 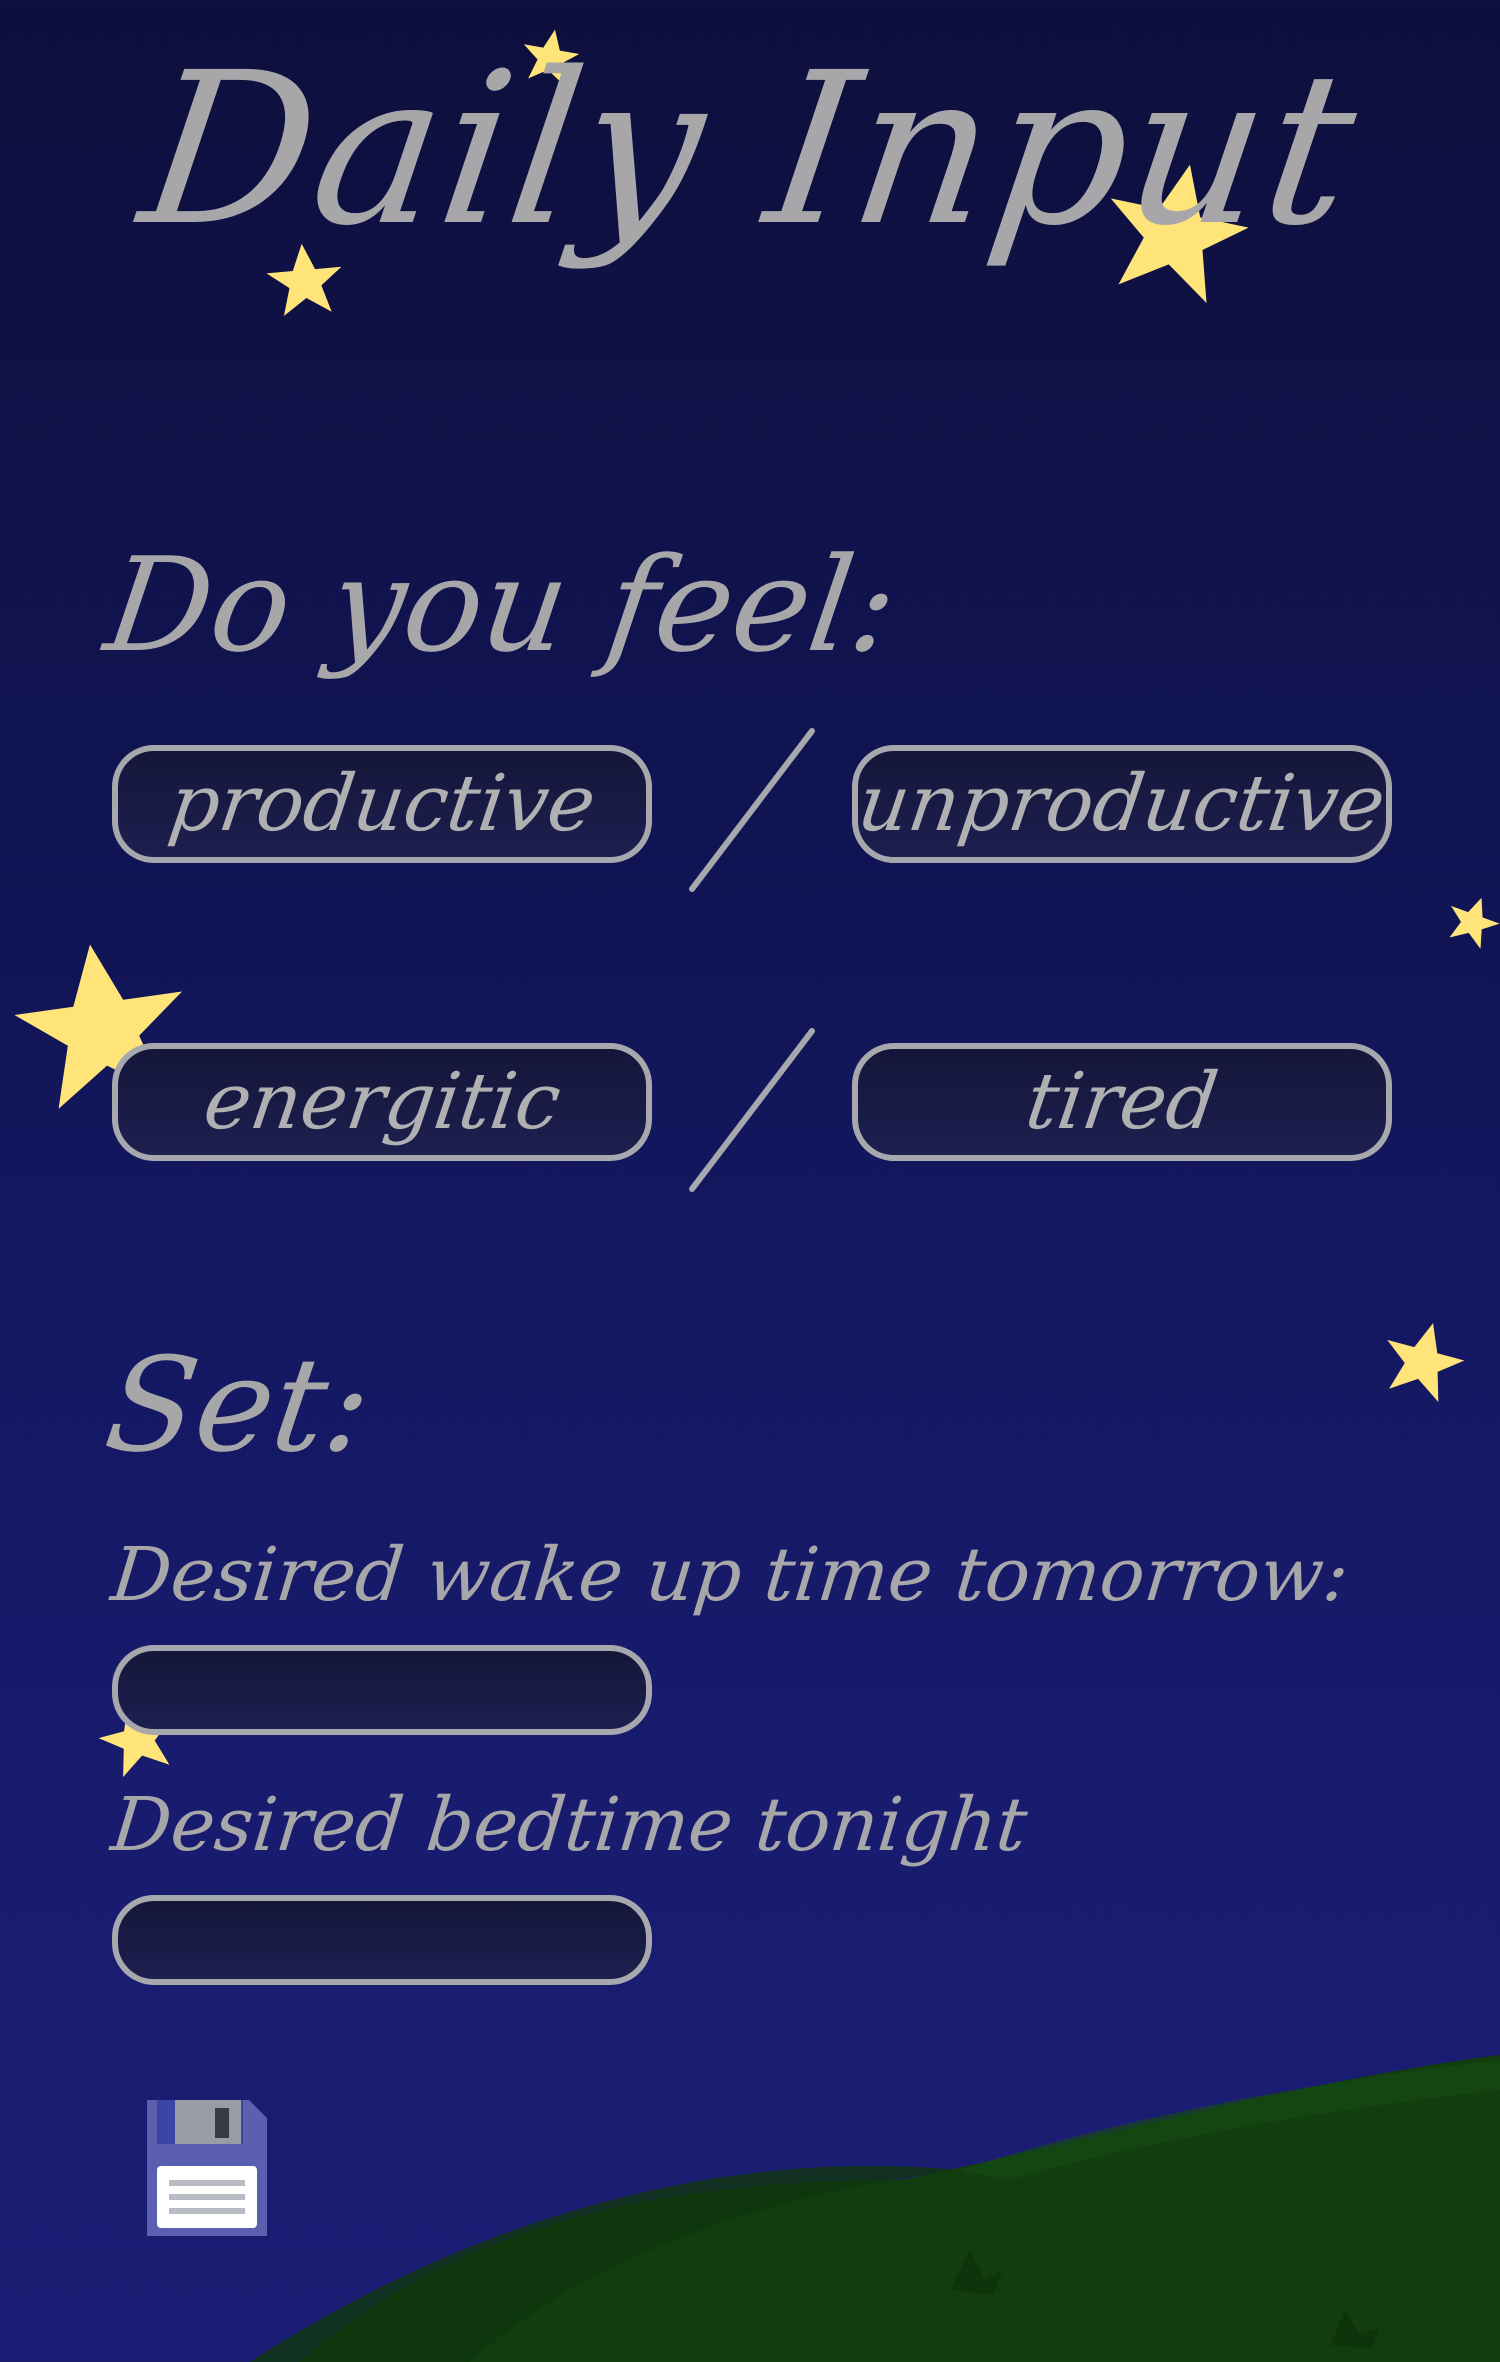 What do you see at coordinates (502, 605) in the screenshot?
I see `feel-heading: Do you feel:` at bounding box center [502, 605].